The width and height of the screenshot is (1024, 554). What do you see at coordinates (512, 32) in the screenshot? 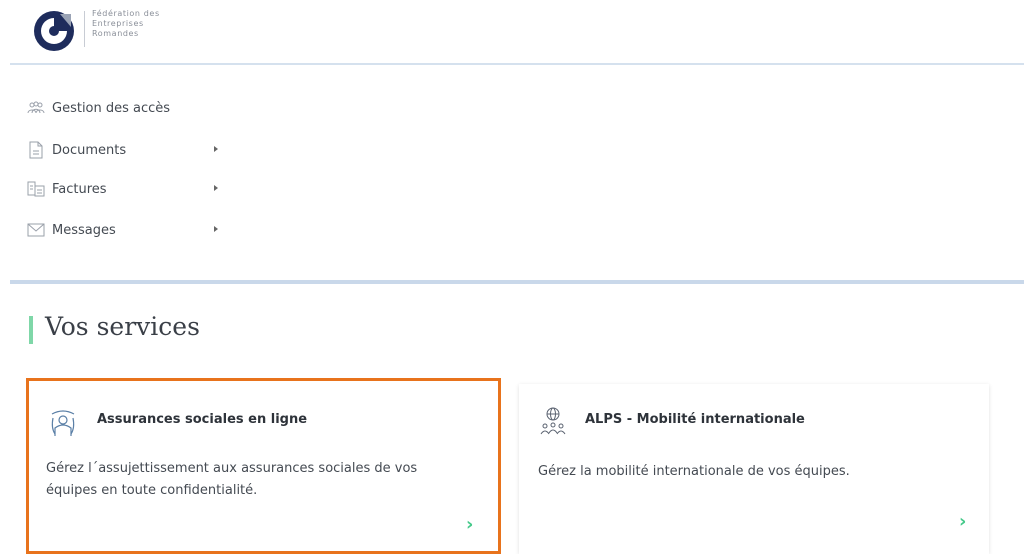
I see `header: Fédération des Entreprises Romandes` at bounding box center [512, 32].